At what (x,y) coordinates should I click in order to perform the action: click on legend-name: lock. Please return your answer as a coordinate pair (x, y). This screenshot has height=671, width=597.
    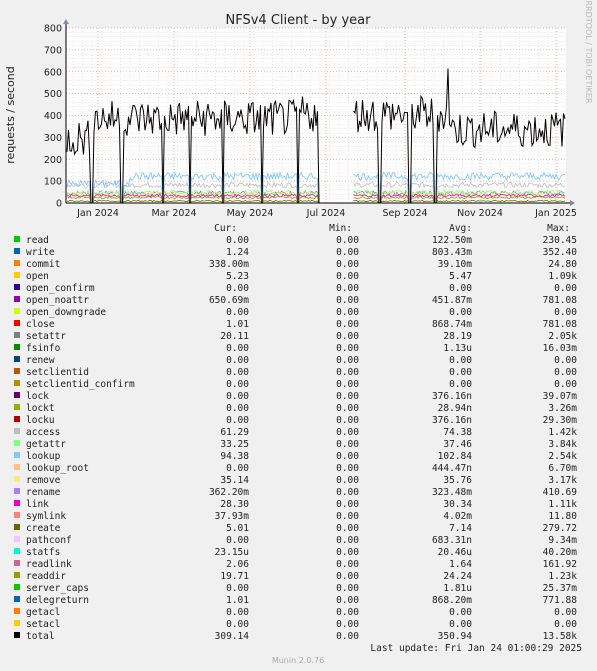
    Looking at the image, I should click on (37, 396).